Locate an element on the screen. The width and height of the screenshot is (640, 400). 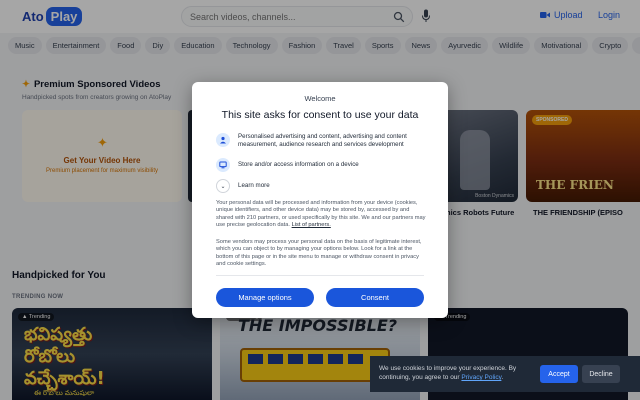
chevron-down-icon: ⌄ is located at coordinates (223, 186).